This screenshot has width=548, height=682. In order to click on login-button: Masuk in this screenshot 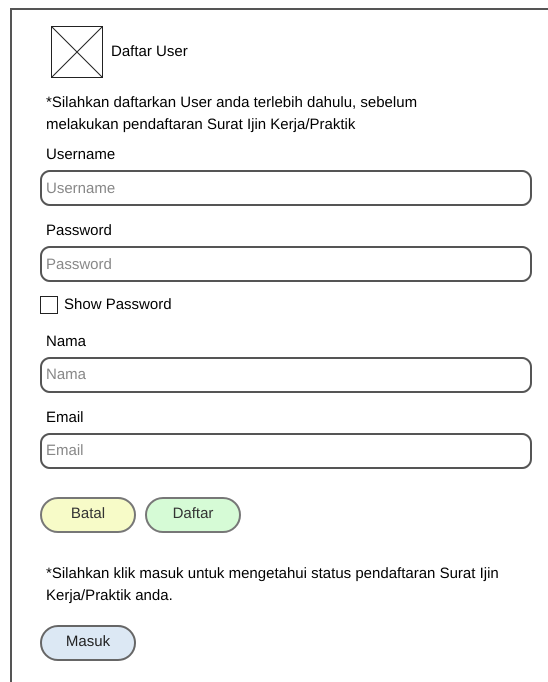, I will do `click(88, 642)`.